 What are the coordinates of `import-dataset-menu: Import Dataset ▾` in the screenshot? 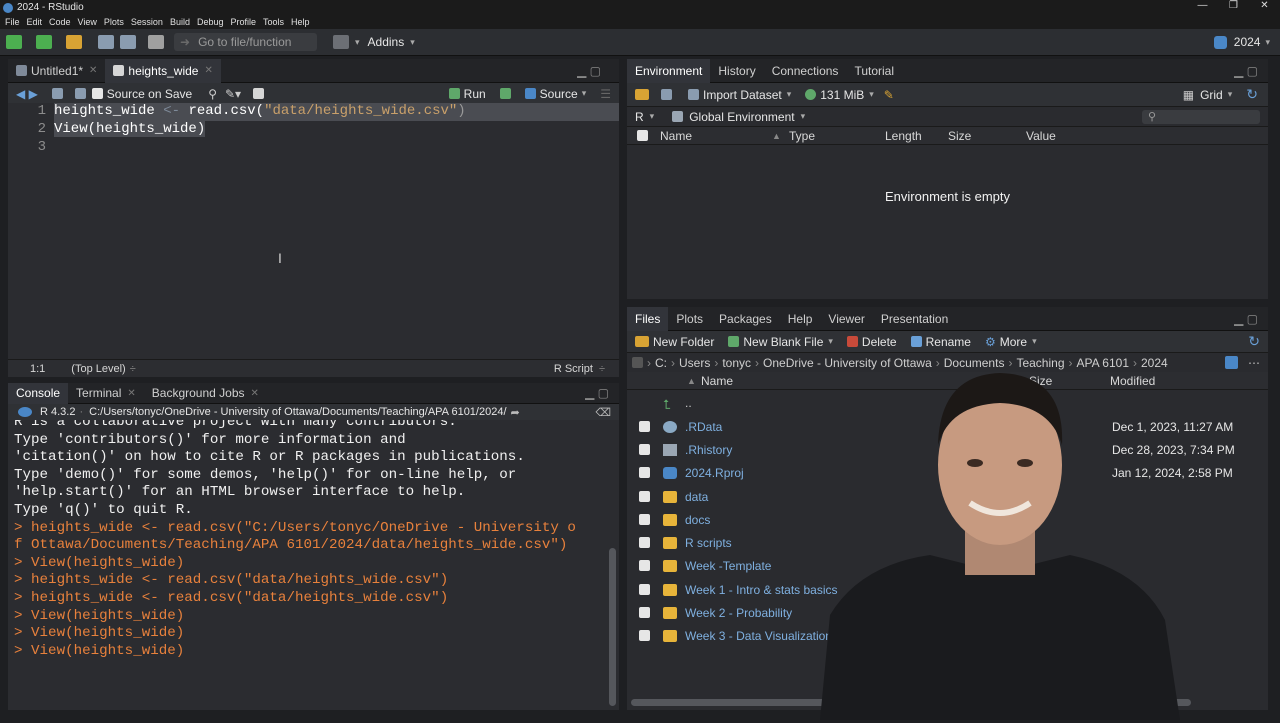 It's located at (739, 95).